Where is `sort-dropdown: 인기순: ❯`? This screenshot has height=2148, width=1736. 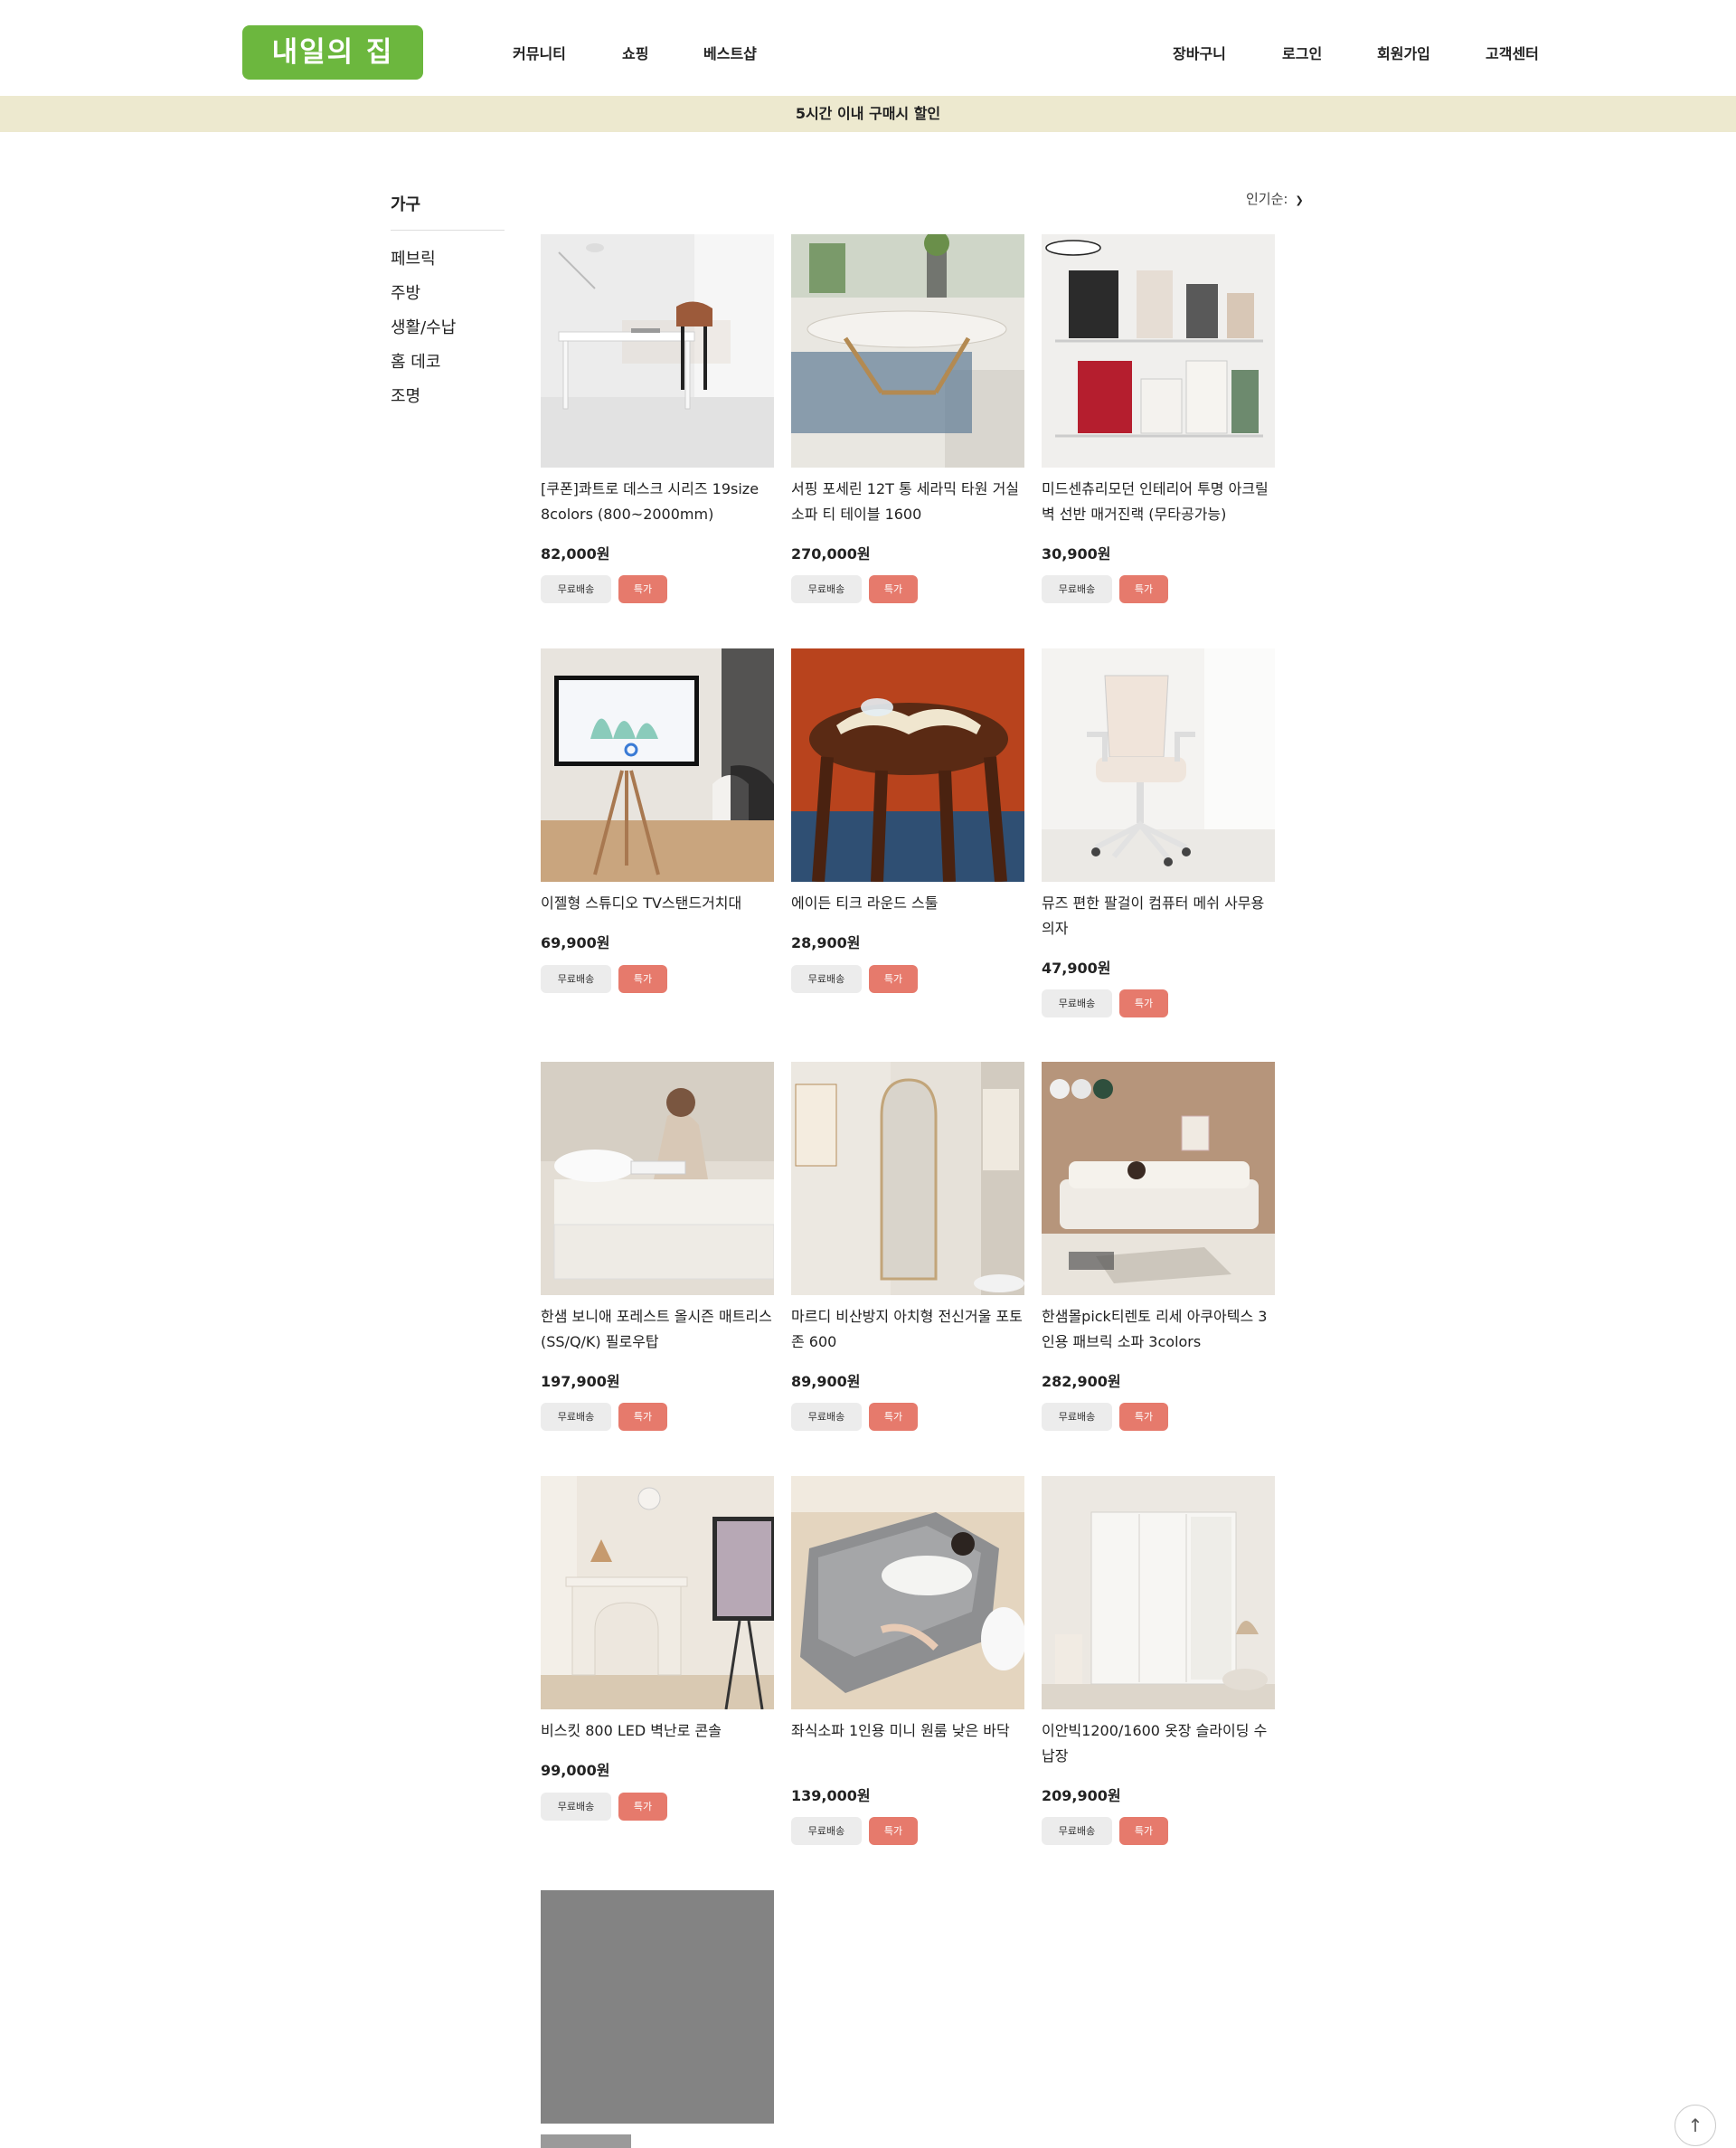 sort-dropdown: 인기순: ❯ is located at coordinates (1275, 198).